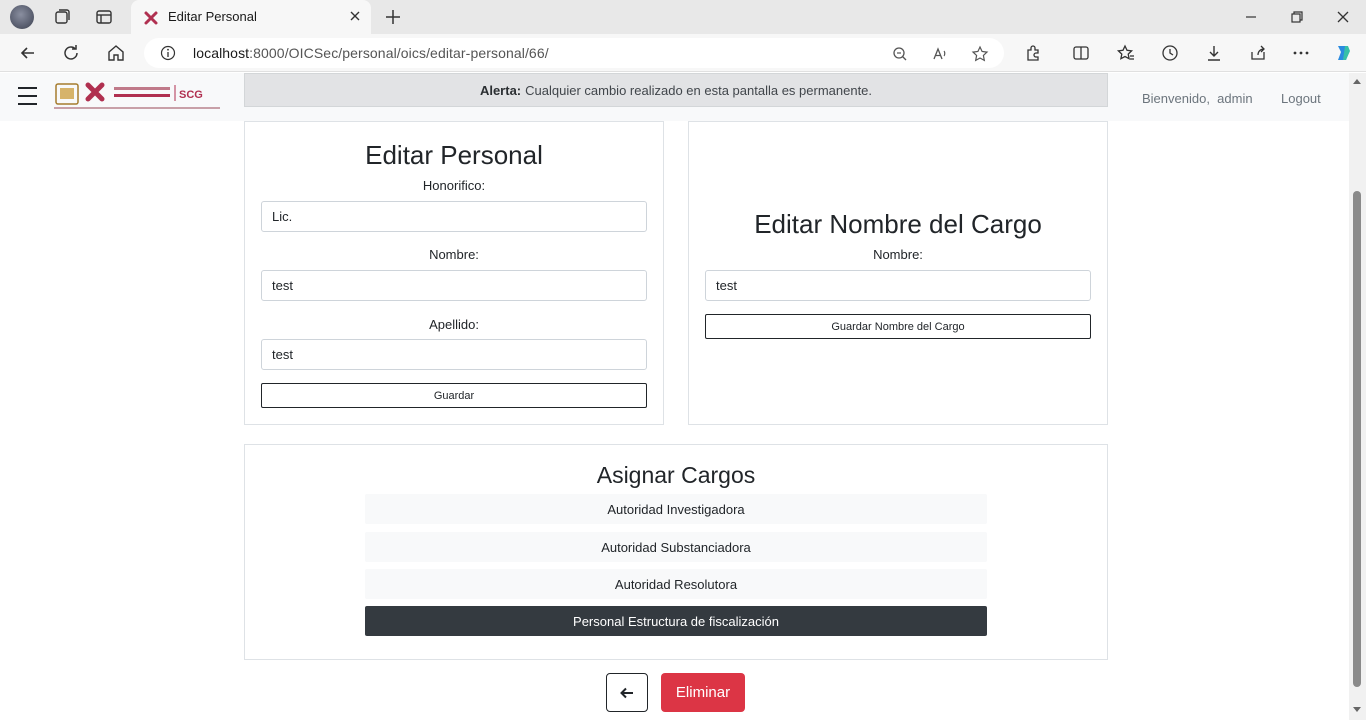 Image resolution: width=1366 pixels, height=720 pixels. Describe the element at coordinates (454, 254) in the screenshot. I see `nombre-label: Nombre:` at that location.